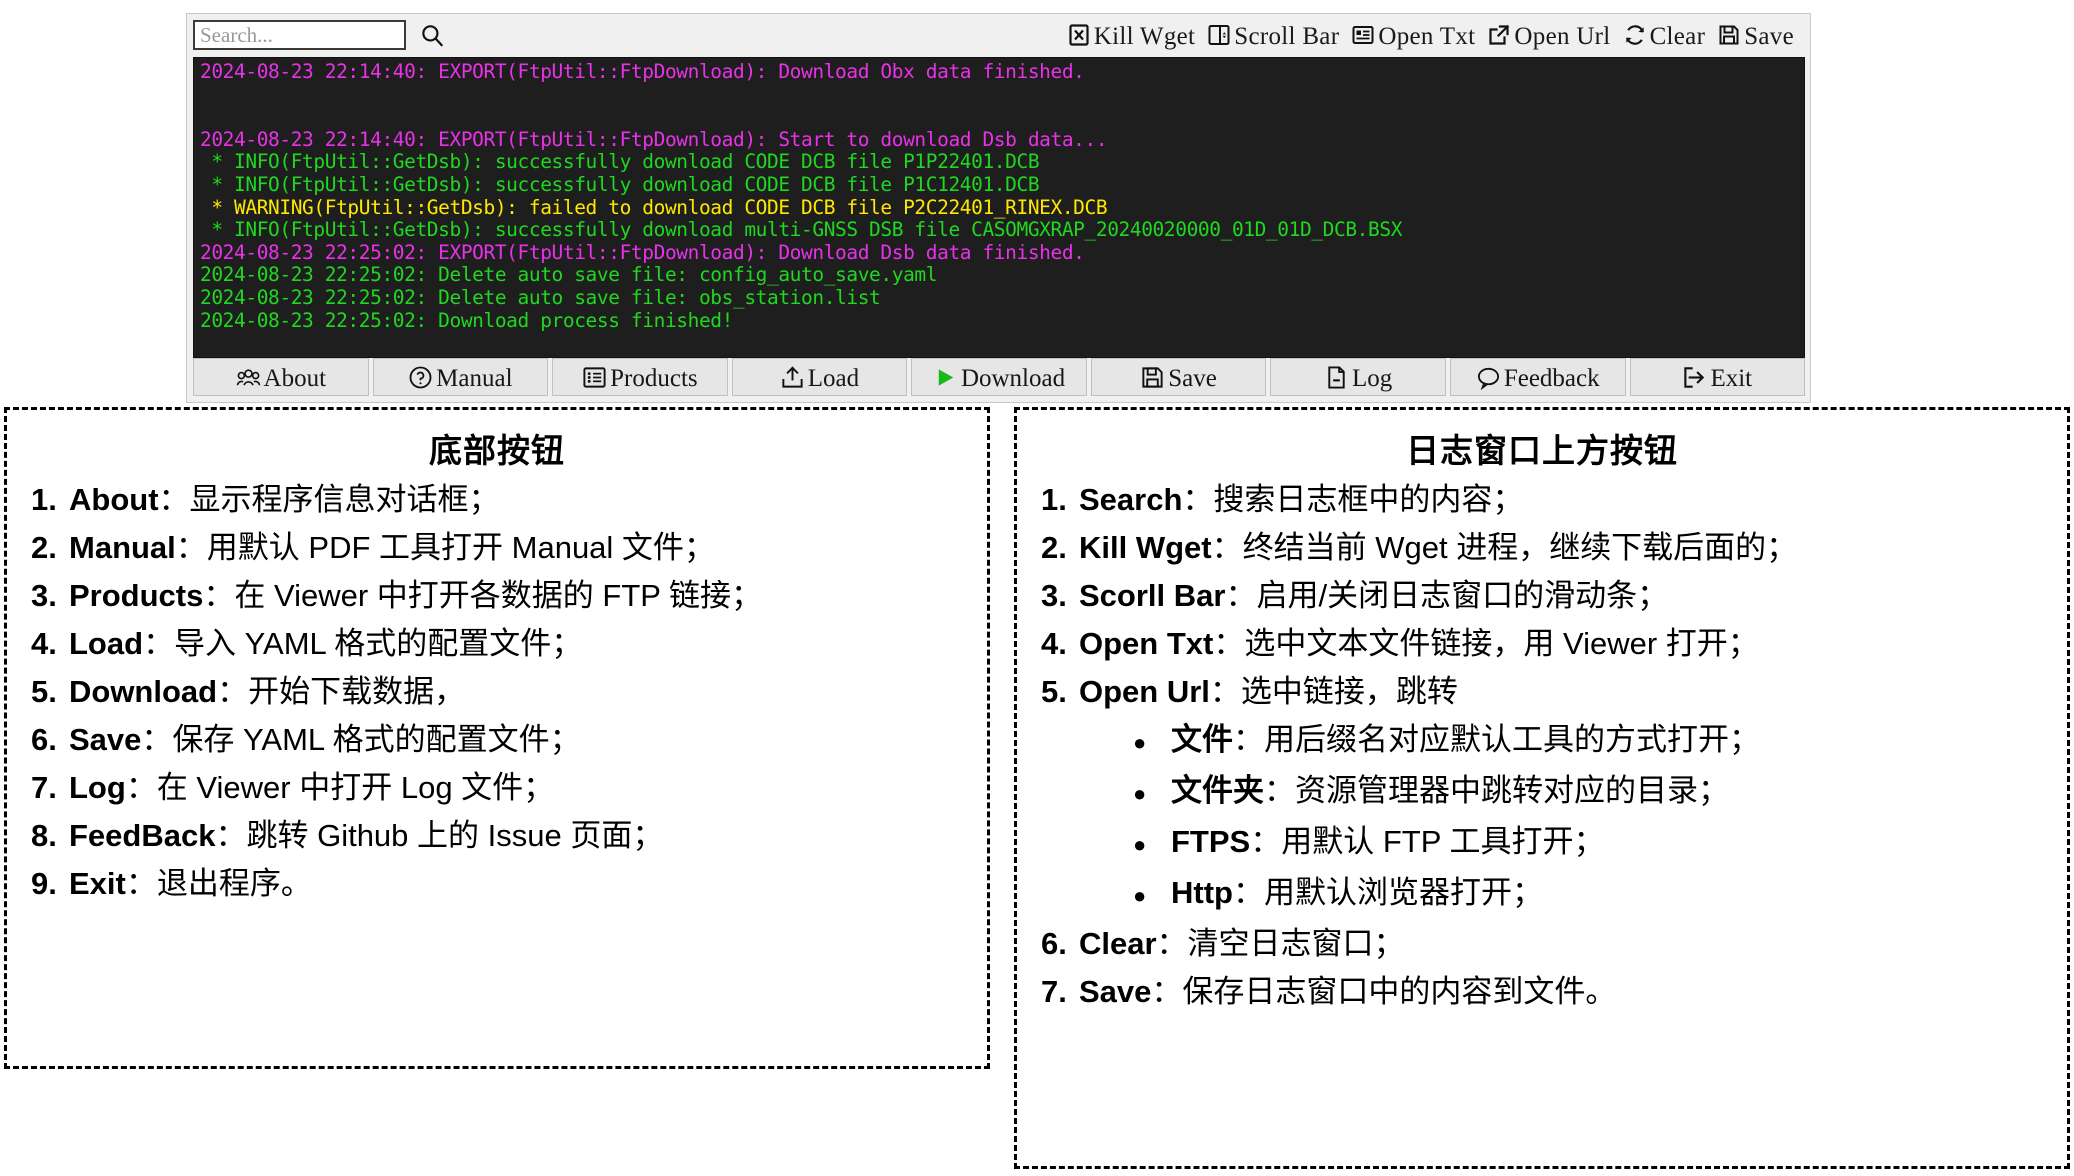  I want to click on feedback-label: Feedback, so click(1551, 378).